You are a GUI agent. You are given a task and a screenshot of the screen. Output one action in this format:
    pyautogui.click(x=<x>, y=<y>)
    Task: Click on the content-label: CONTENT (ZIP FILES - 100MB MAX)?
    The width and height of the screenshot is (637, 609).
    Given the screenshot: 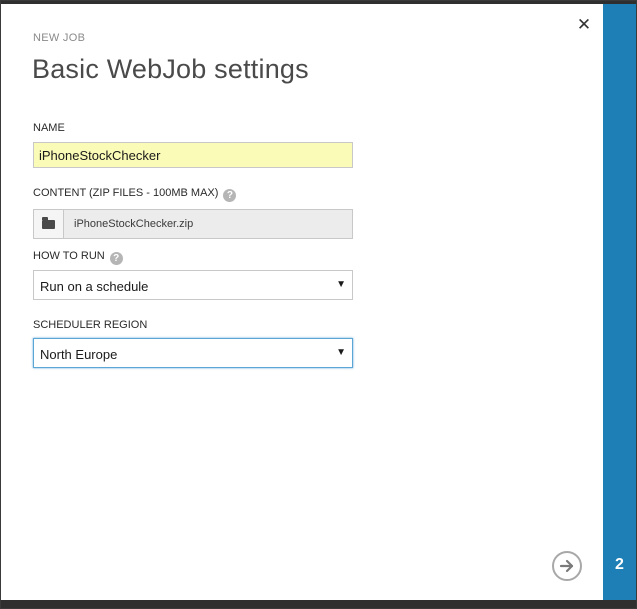 What is the action you would take?
    pyautogui.click(x=135, y=194)
    